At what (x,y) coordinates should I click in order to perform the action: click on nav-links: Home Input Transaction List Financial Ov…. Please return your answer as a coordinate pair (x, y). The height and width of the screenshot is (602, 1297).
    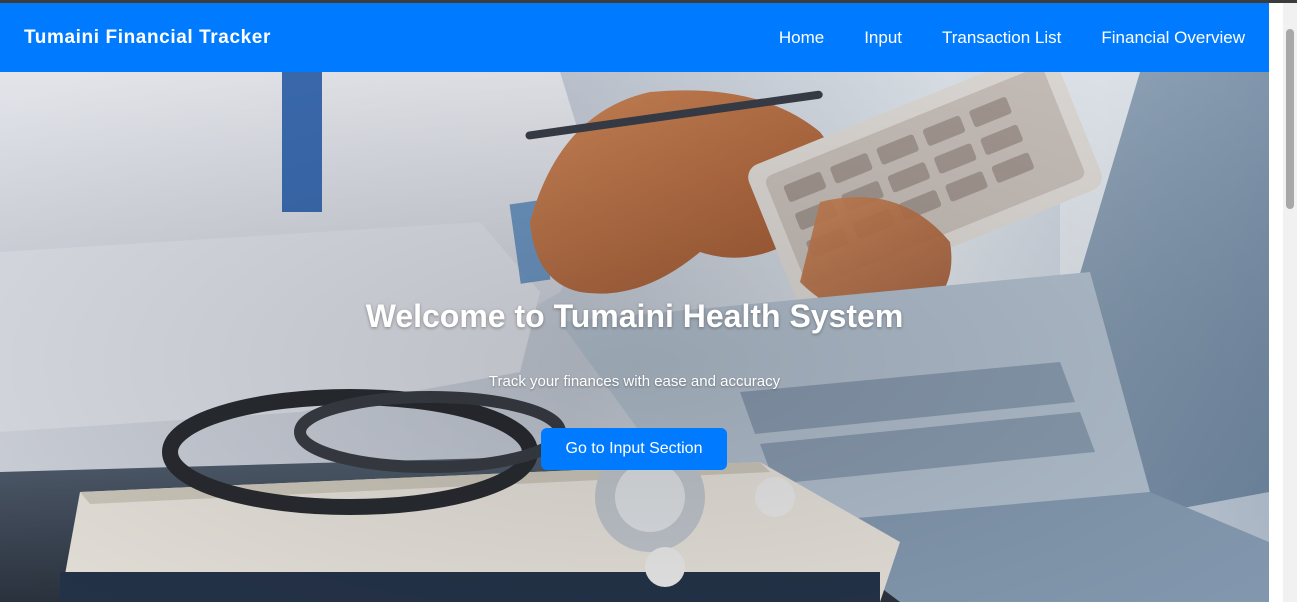
    Looking at the image, I should click on (1012, 38).